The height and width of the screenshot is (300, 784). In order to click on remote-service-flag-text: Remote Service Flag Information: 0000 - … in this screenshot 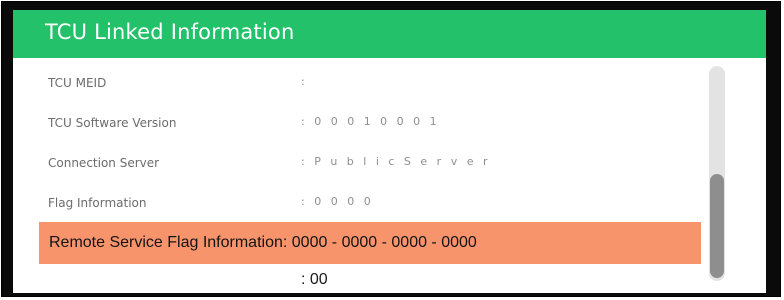, I will do `click(263, 242)`.